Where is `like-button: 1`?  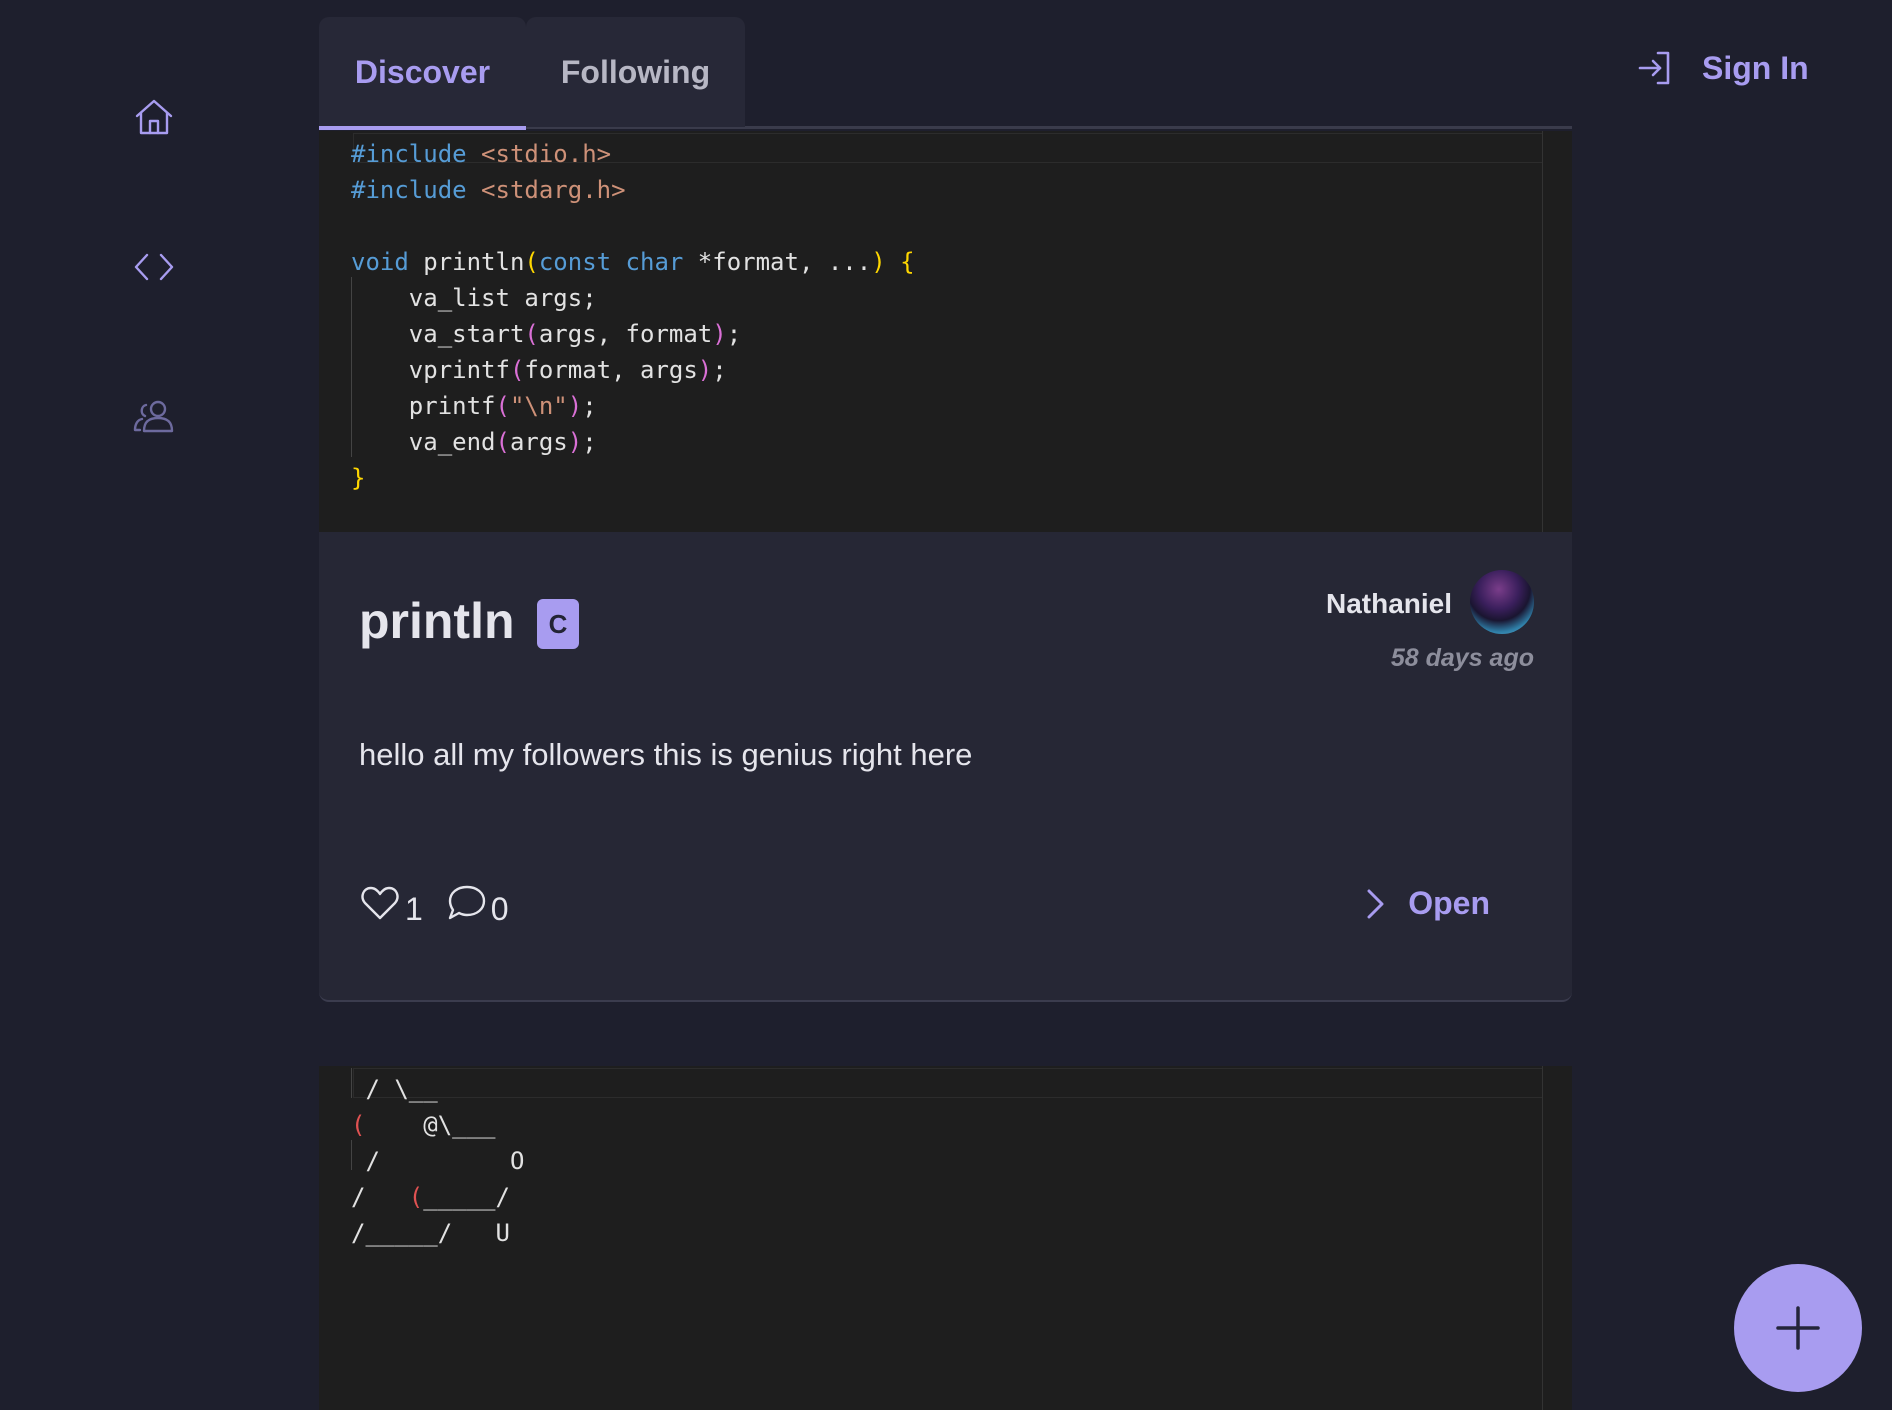
like-button: 1 is located at coordinates (391, 904).